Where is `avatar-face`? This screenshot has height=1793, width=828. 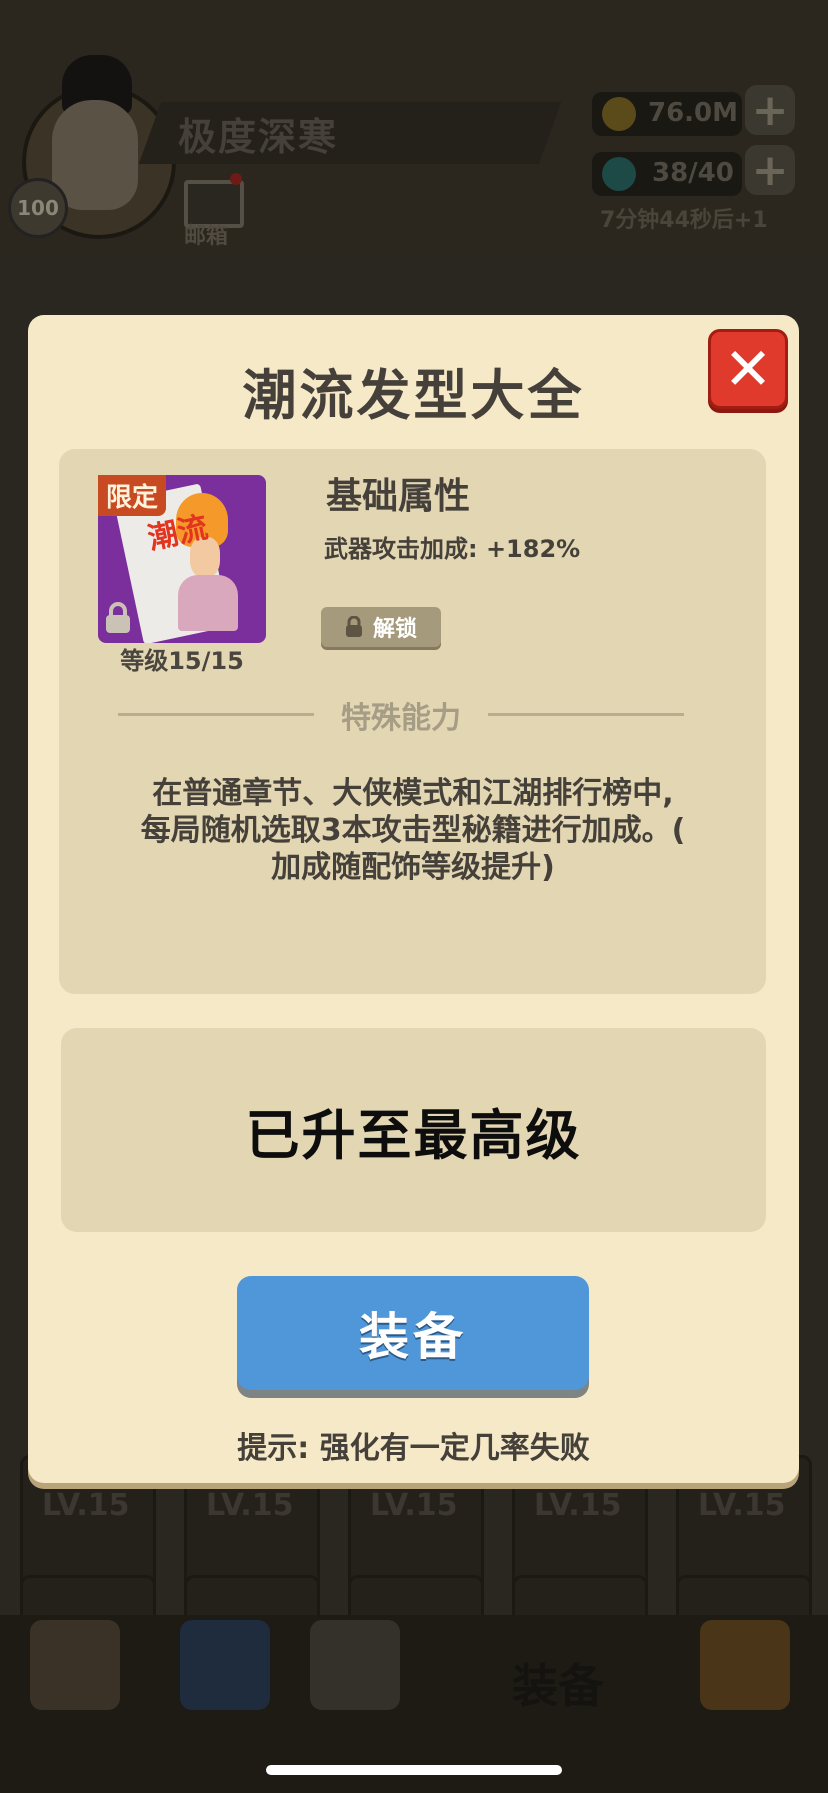
avatar-face is located at coordinates (95, 155).